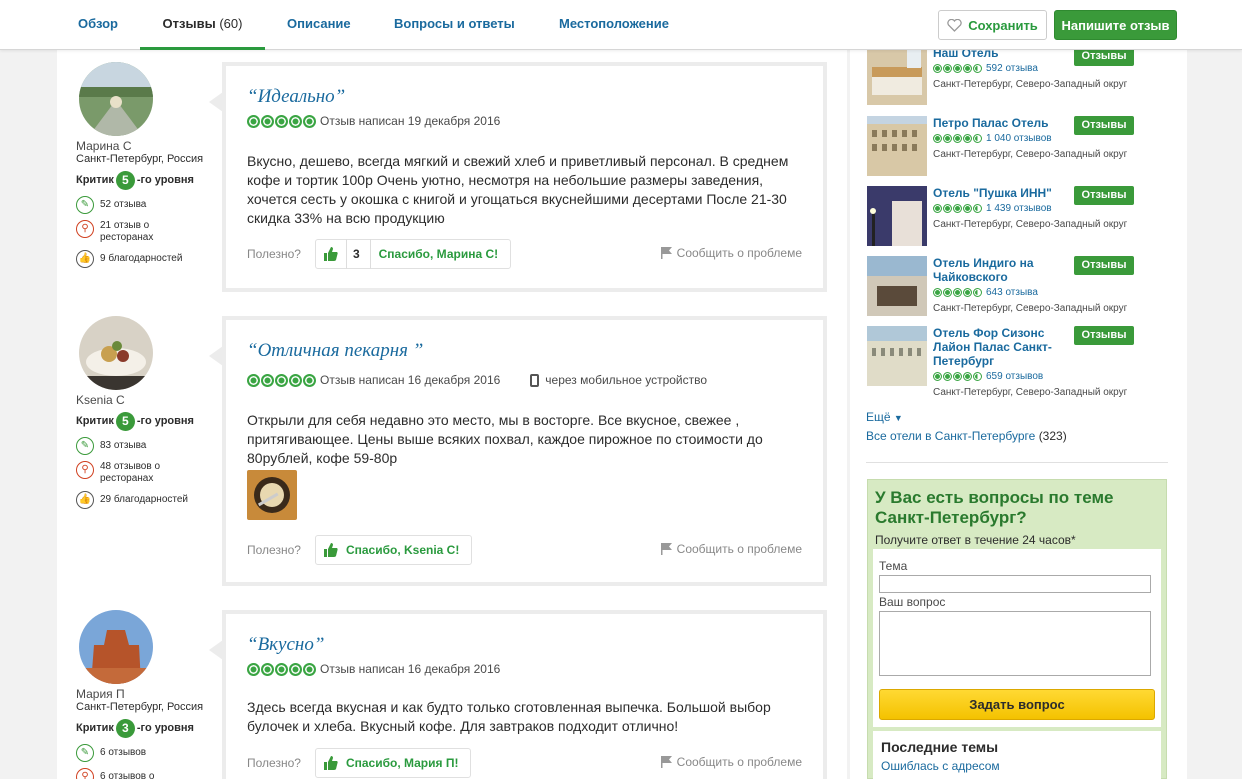  Describe the element at coordinates (985, 292) in the screenshot. I see `hotel-rating: 643 отзыва` at that location.